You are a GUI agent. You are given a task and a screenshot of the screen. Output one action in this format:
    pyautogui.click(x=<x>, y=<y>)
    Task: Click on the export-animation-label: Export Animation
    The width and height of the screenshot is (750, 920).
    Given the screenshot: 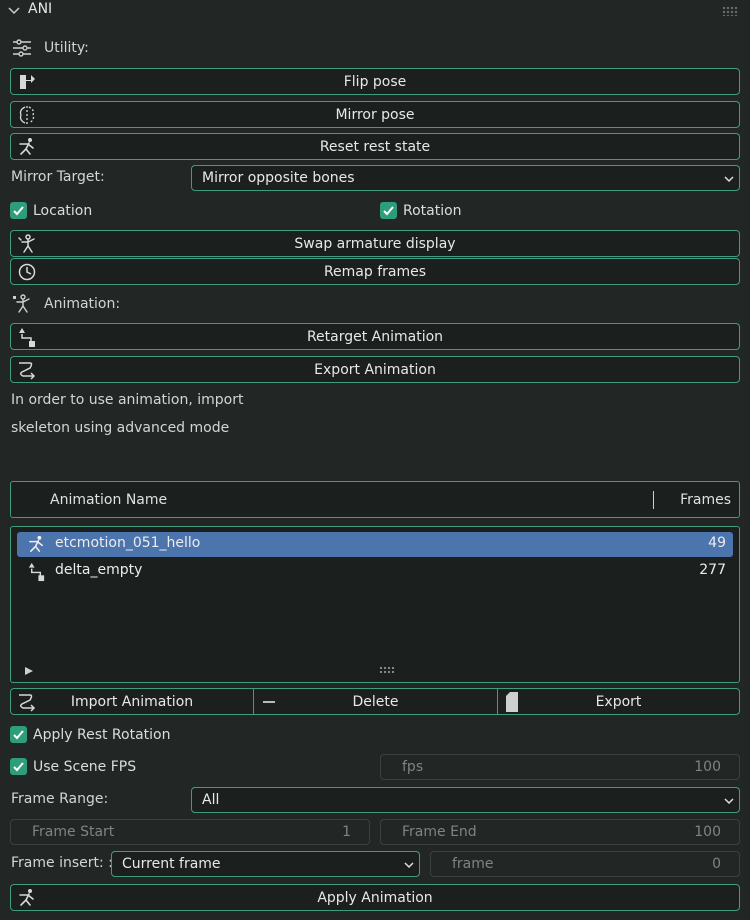 What is the action you would take?
    pyautogui.click(x=375, y=369)
    